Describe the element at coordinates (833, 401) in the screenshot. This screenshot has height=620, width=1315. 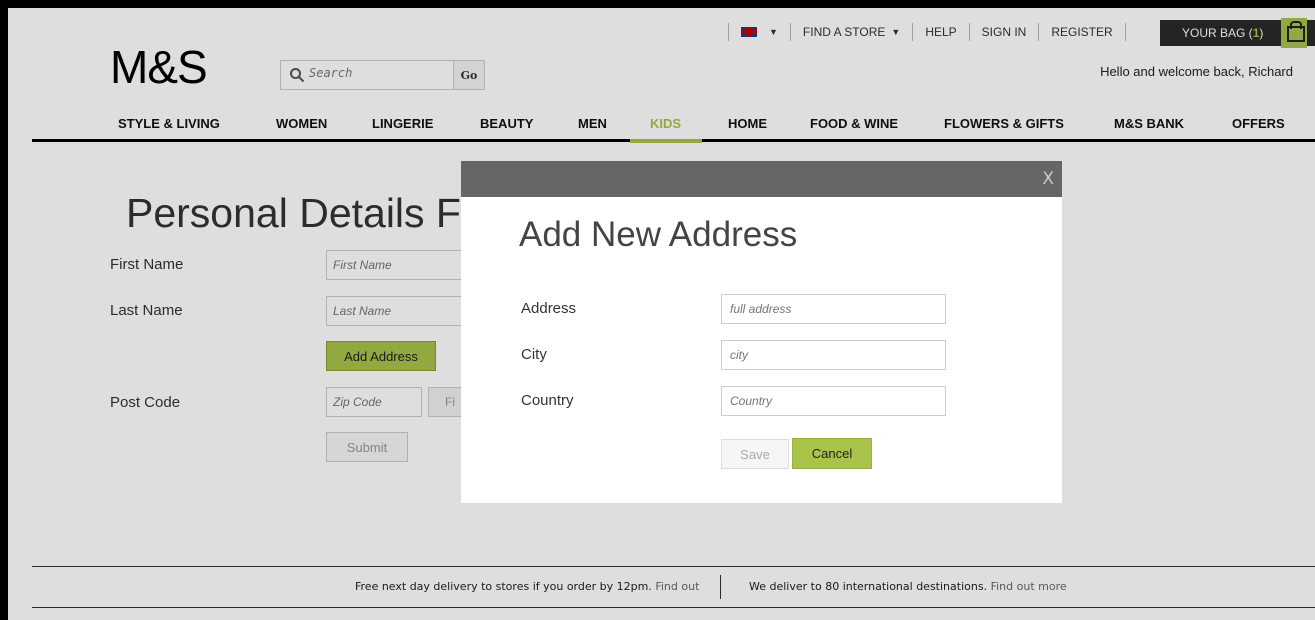
I see `country-input` at that location.